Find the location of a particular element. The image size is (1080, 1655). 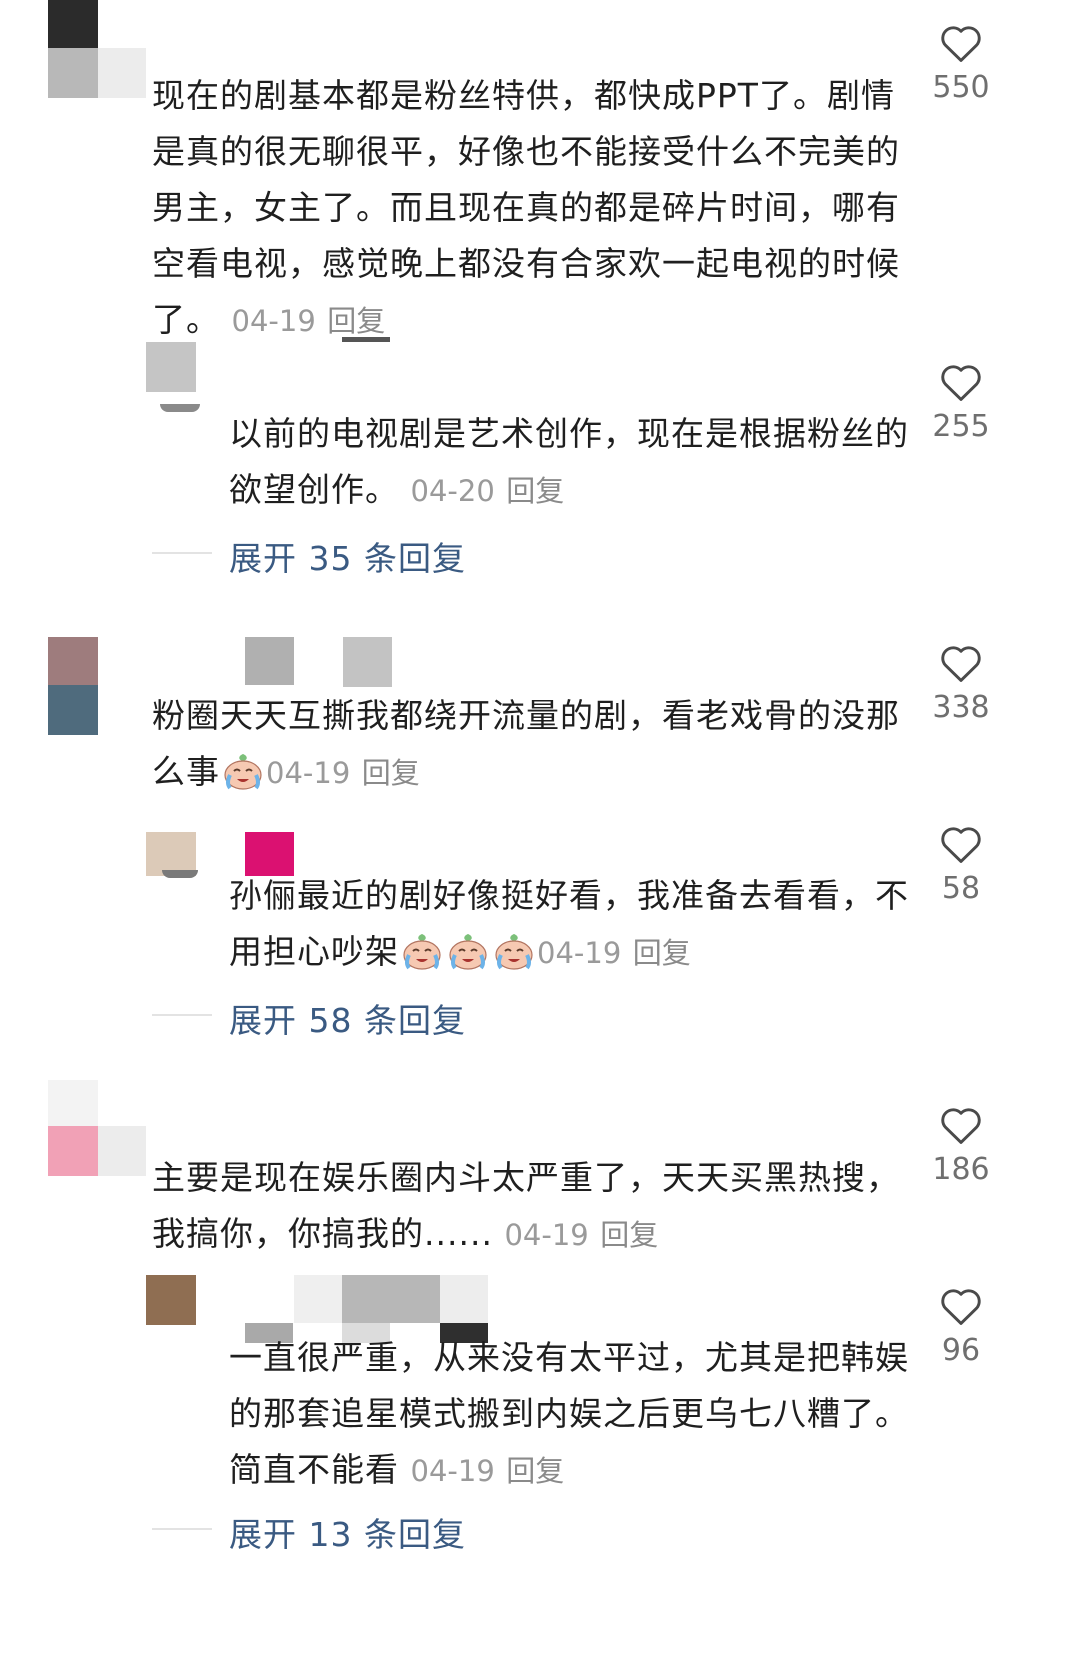

comment-line: 欲望创作。 is located at coordinates (314, 489).